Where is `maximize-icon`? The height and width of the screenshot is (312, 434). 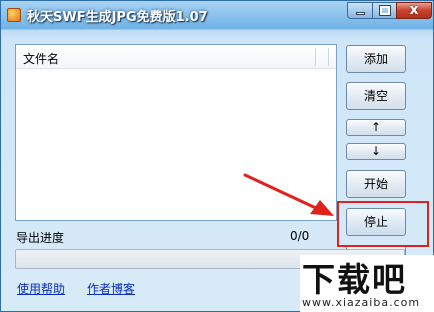 maximize-icon is located at coordinates (385, 10).